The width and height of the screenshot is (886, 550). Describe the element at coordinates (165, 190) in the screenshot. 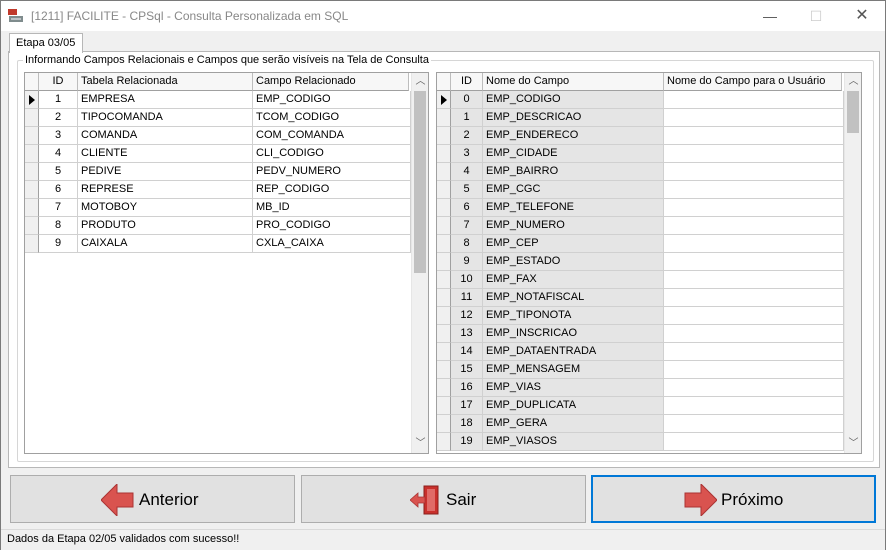

I see `cell-table: REPRESE` at that location.